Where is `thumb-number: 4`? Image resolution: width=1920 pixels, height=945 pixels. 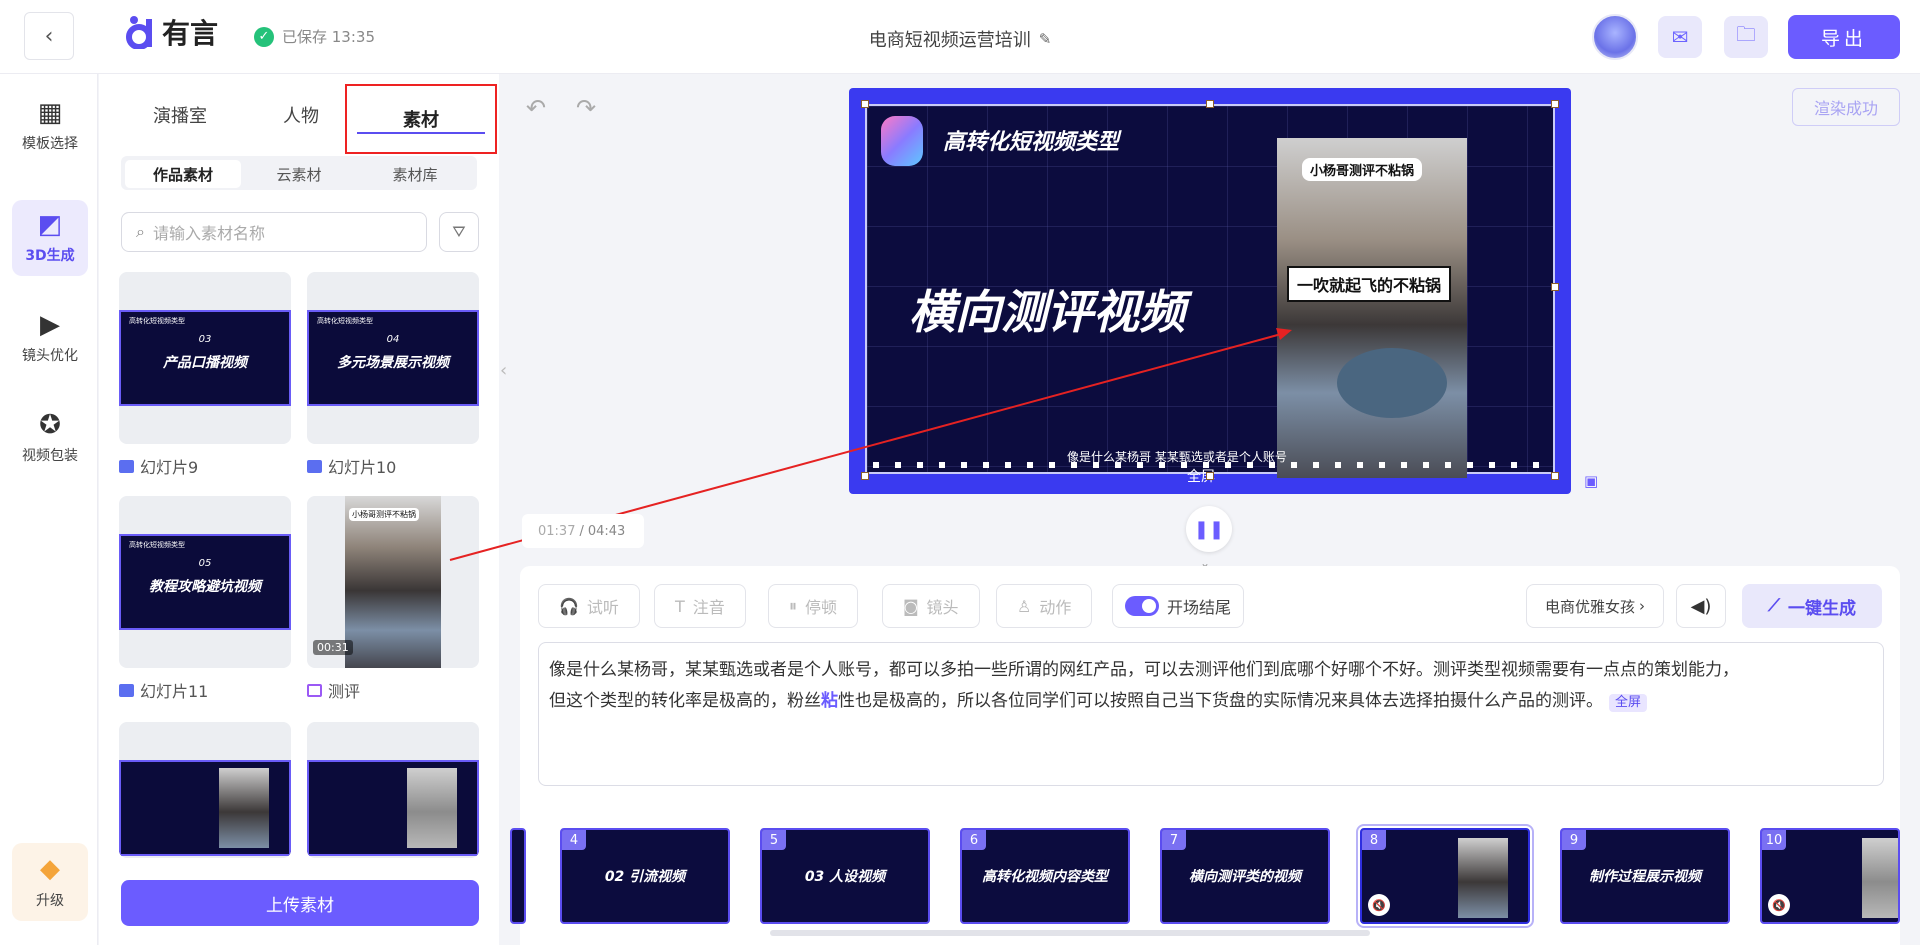 thumb-number: 4 is located at coordinates (574, 840).